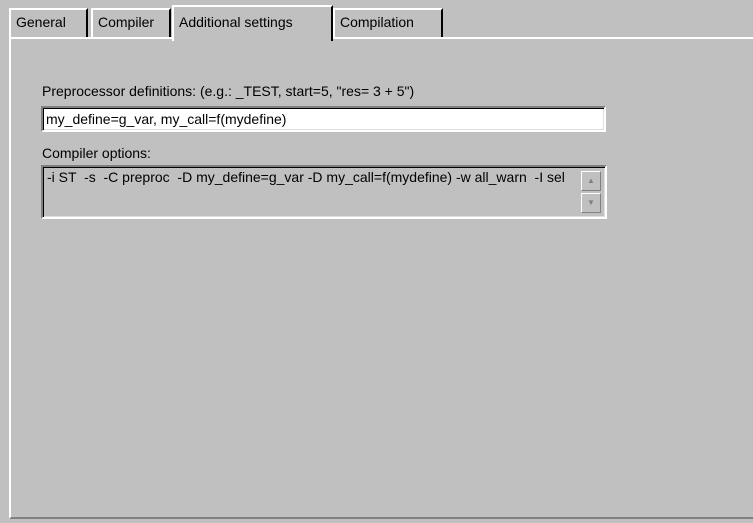 Image resolution: width=753 pixels, height=523 pixels. What do you see at coordinates (48, 23) in the screenshot?
I see `tab-general: General` at bounding box center [48, 23].